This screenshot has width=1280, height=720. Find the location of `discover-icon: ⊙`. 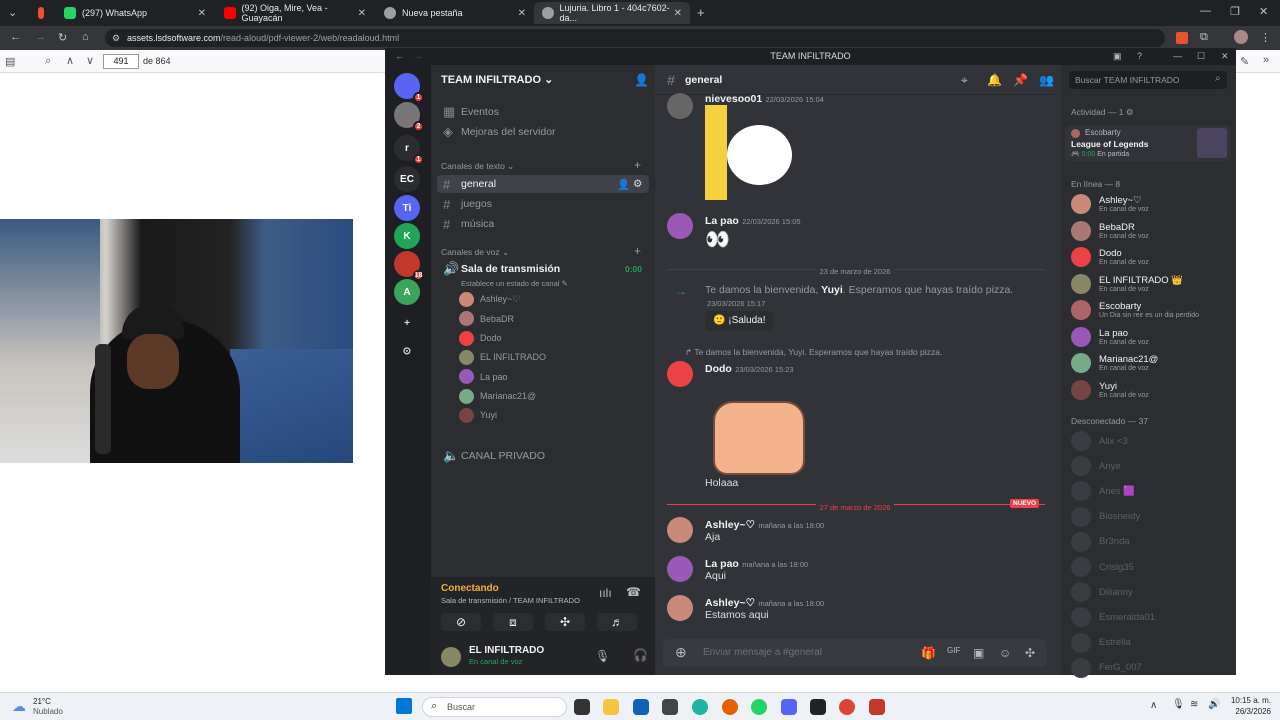

discover-icon: ⊙ is located at coordinates (407, 351).